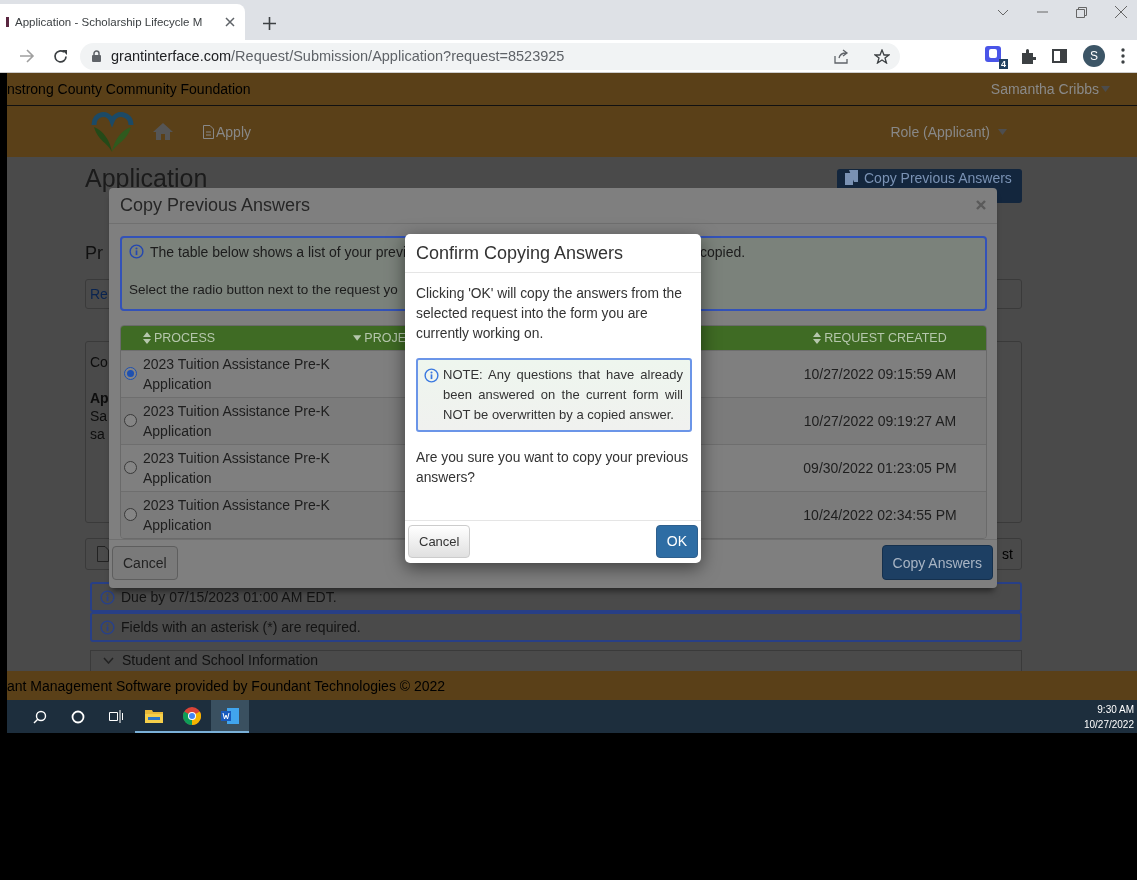 The width and height of the screenshot is (1137, 880). What do you see at coordinates (1115, 709) in the screenshot?
I see `clock-time: 9:30 AM` at bounding box center [1115, 709].